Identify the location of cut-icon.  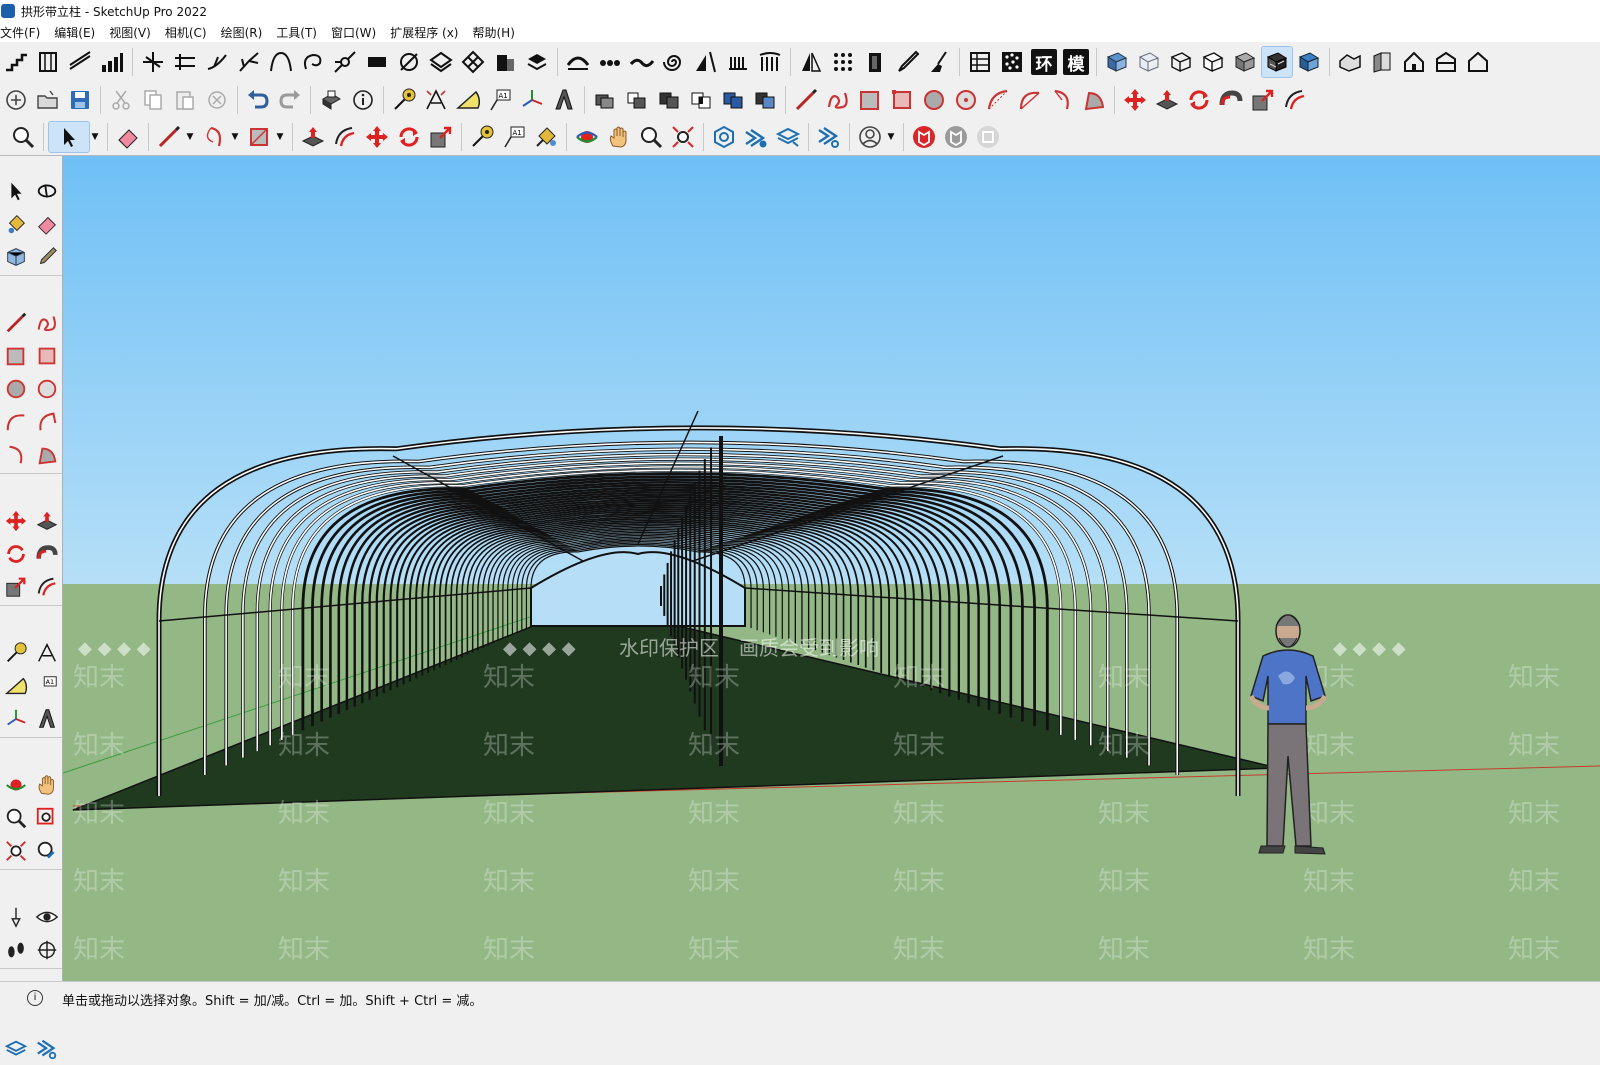
(121, 100).